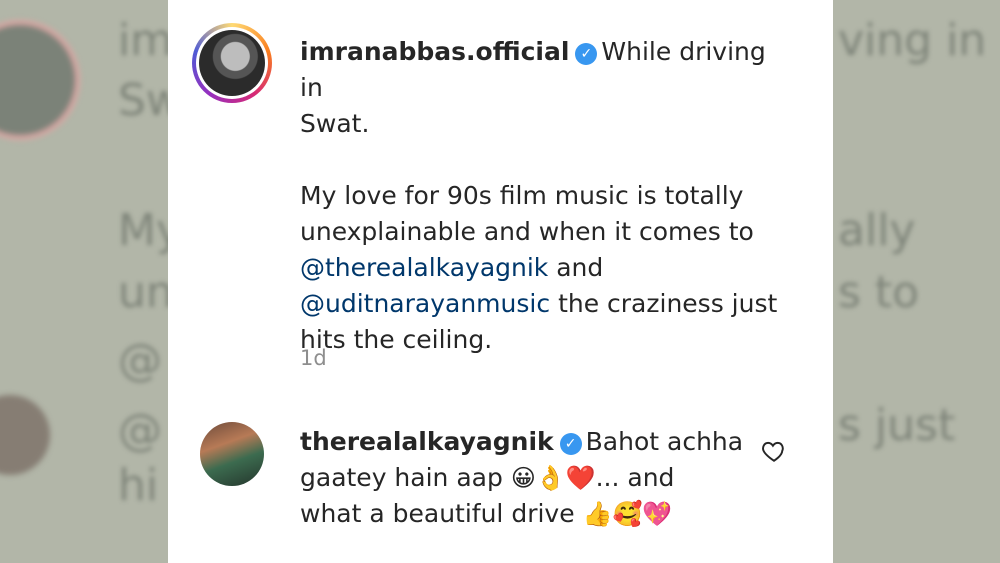 Image resolution: width=1000 pixels, height=563 pixels. I want to click on avatar-border, so click(232, 63).